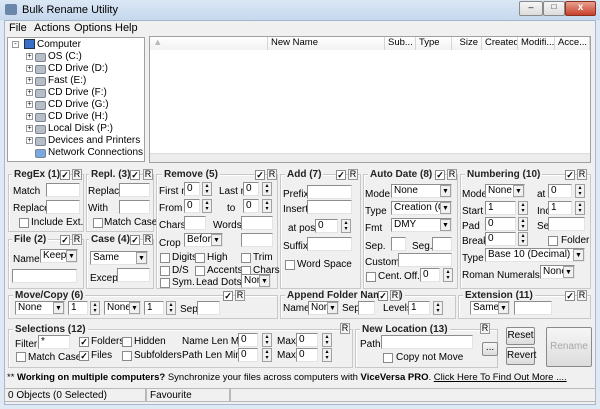 This screenshot has width=600, height=409. What do you see at coordinates (44, 276) in the screenshot?
I see `file-name-input` at bounding box center [44, 276].